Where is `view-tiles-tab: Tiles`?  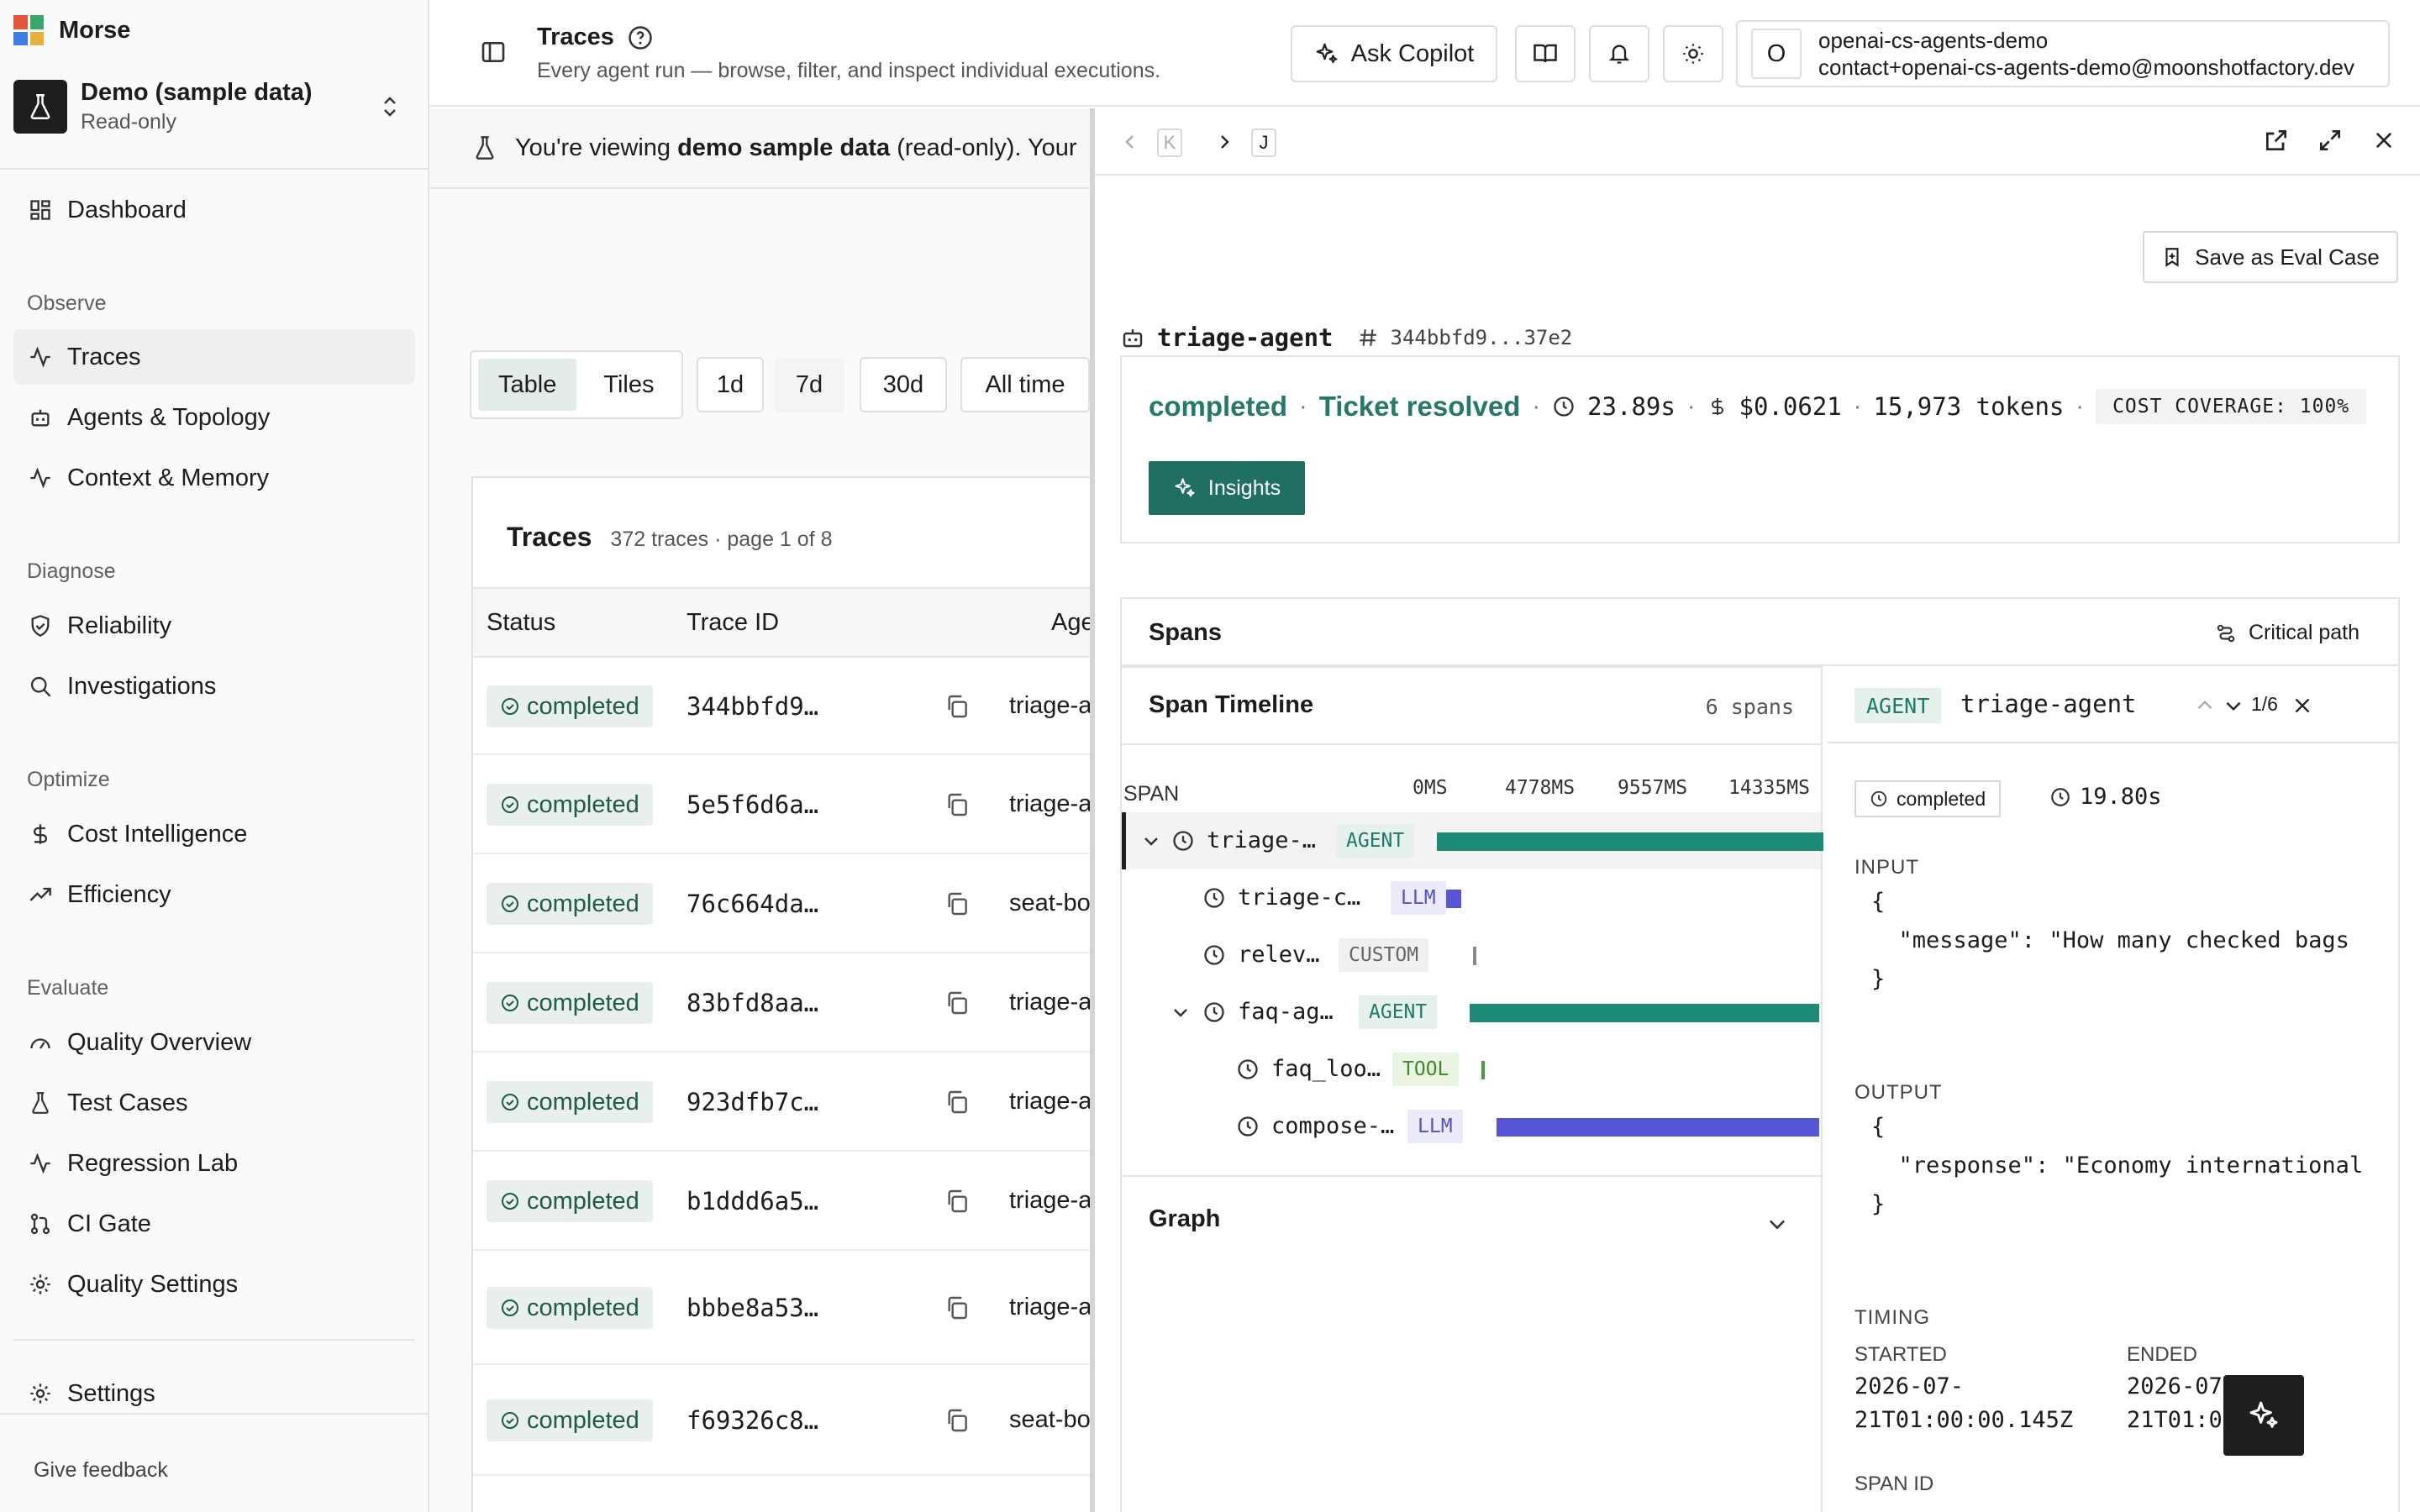 view-tiles-tab: Tiles is located at coordinates (628, 385).